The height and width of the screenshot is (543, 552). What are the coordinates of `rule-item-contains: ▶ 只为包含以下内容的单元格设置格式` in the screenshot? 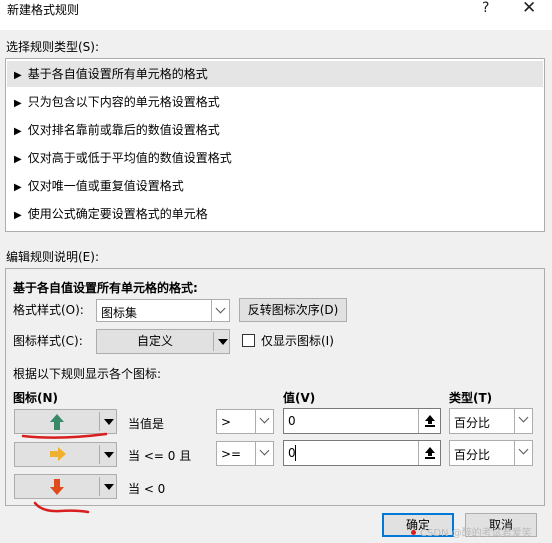 It's located at (275, 102).